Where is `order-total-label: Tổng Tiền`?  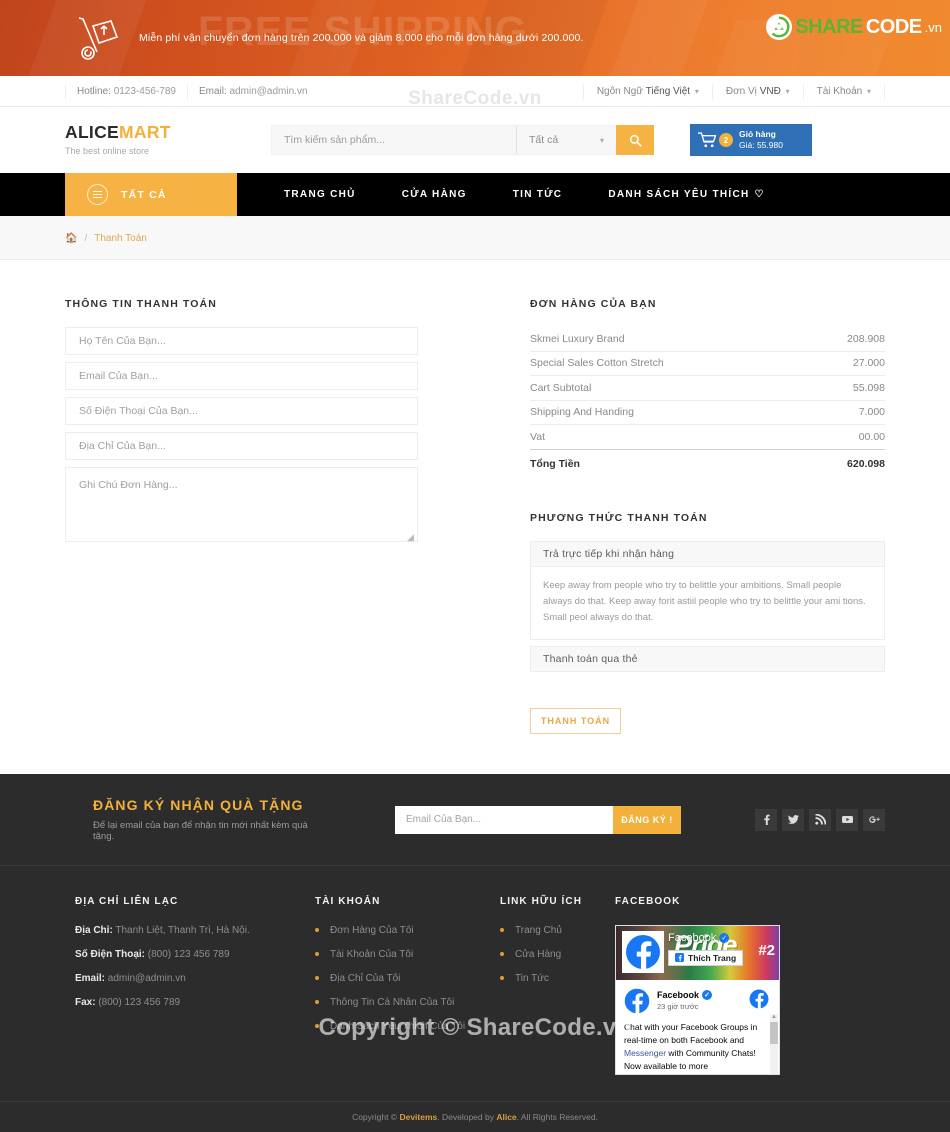 order-total-label: Tổng Tiền is located at coordinates (555, 464).